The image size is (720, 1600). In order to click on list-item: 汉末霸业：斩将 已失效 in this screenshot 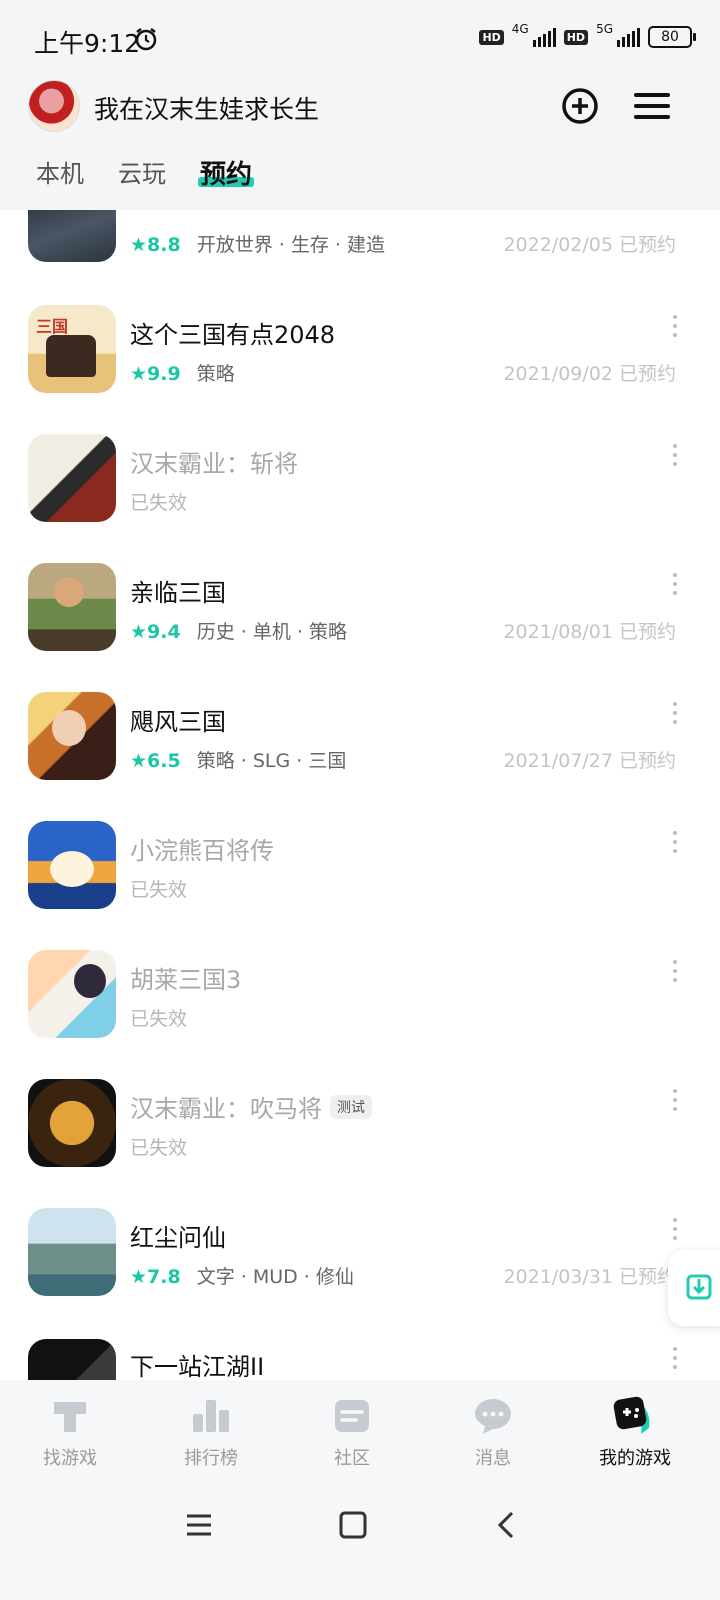, I will do `click(360, 498)`.